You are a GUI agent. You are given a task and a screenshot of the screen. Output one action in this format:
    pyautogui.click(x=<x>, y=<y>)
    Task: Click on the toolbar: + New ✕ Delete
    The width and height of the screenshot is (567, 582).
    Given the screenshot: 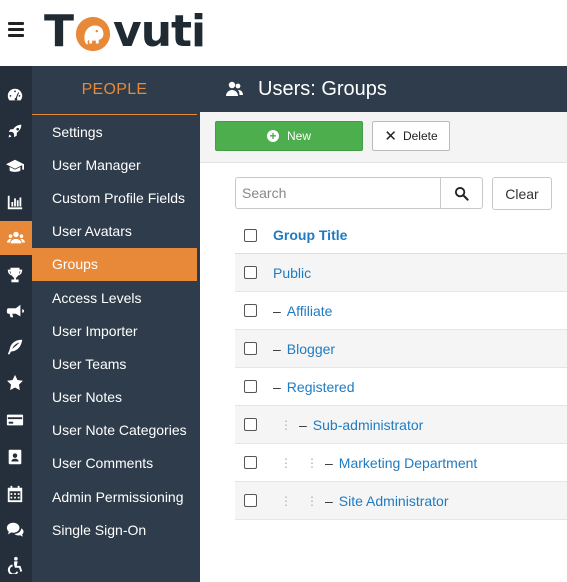 What is the action you would take?
    pyautogui.click(x=383, y=137)
    